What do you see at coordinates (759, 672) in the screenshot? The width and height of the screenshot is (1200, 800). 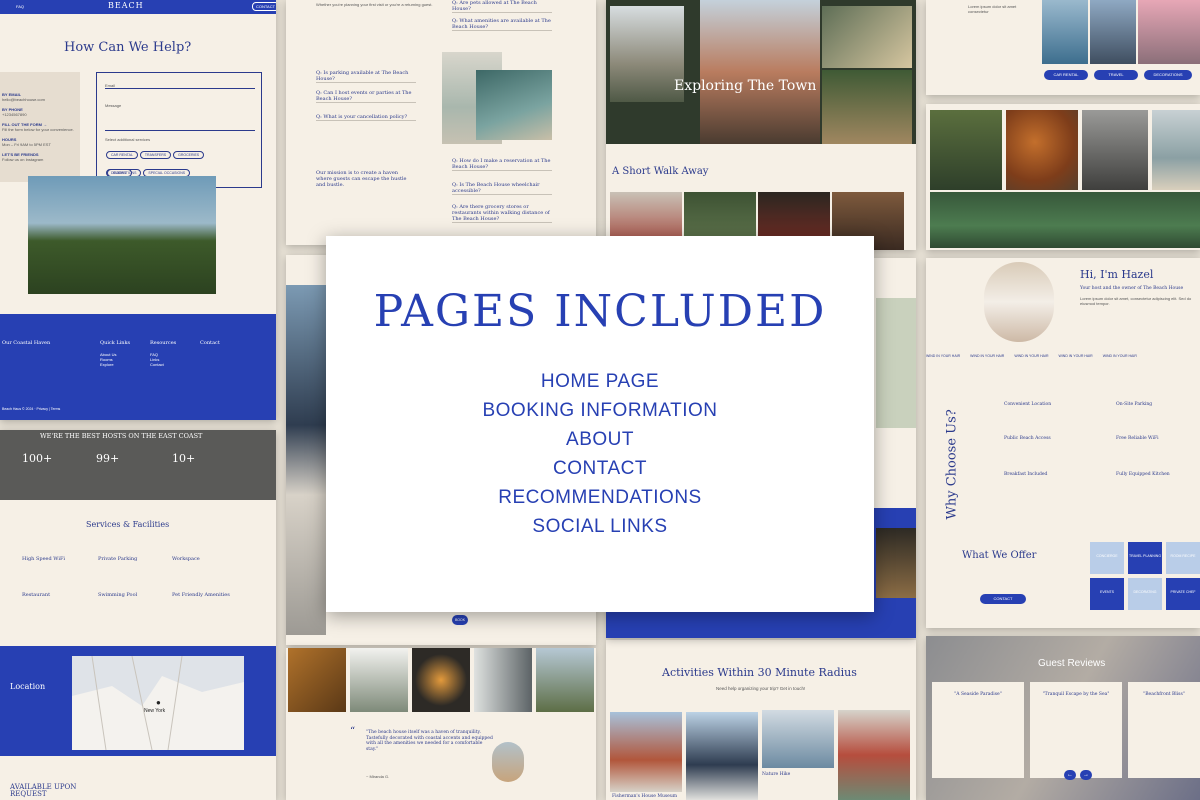 I see `activities-heading: Activities Within 30 Minute Radius` at bounding box center [759, 672].